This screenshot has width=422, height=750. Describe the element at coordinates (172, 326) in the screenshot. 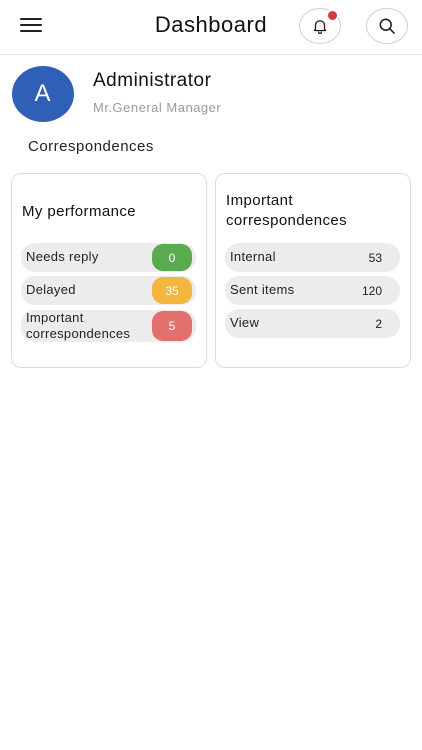

I see `count-badge: 5` at that location.